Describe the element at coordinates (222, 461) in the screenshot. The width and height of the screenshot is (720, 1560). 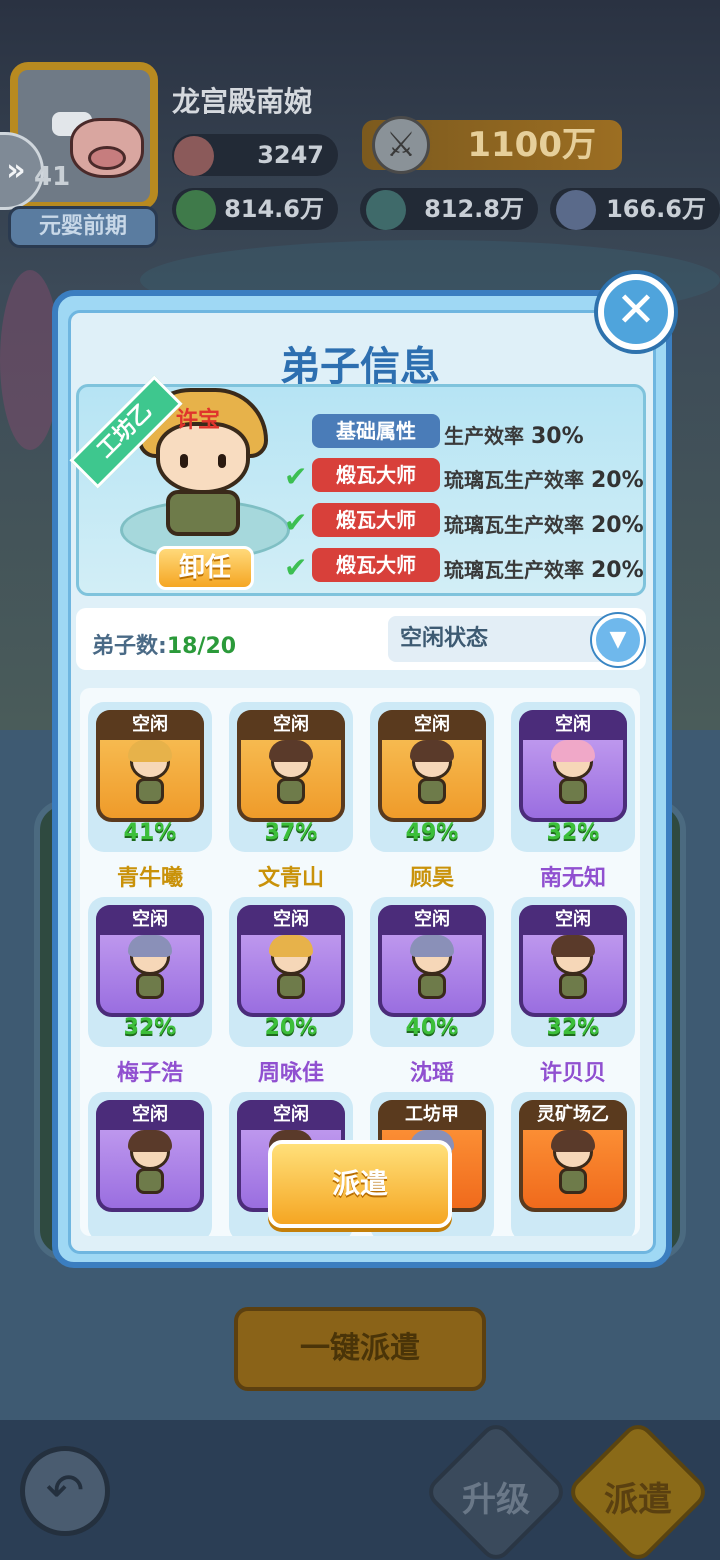
I see `hero-eye-right` at that location.